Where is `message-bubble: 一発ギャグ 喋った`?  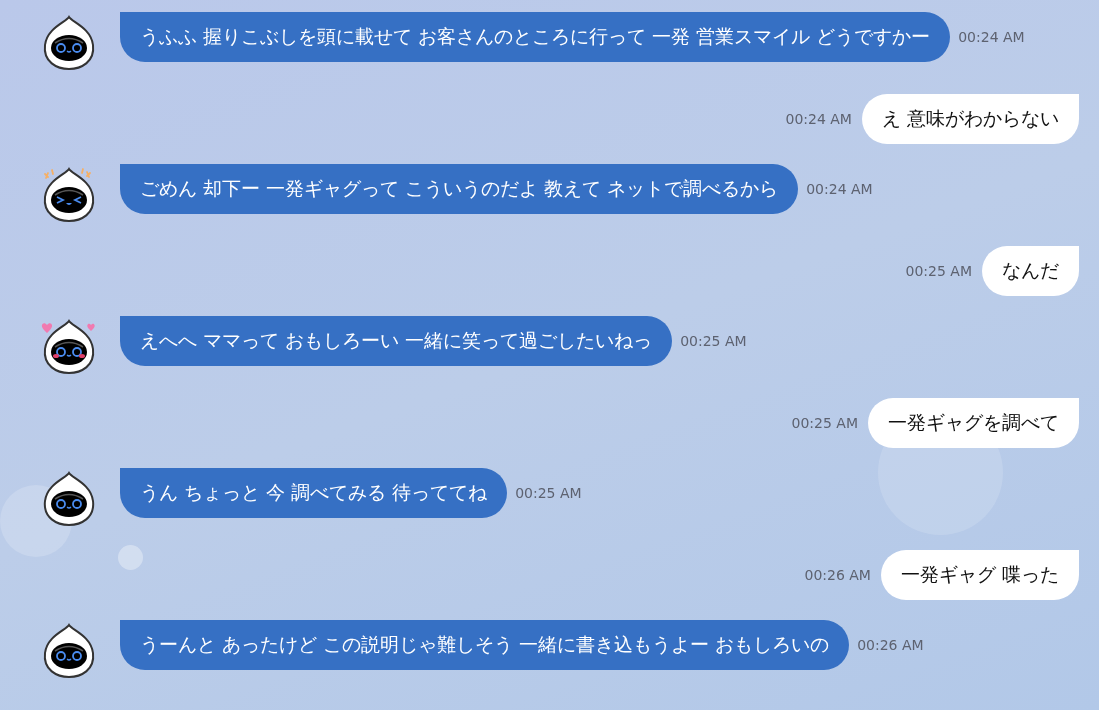
message-bubble: 一発ギャグ 喋った is located at coordinates (979, 575).